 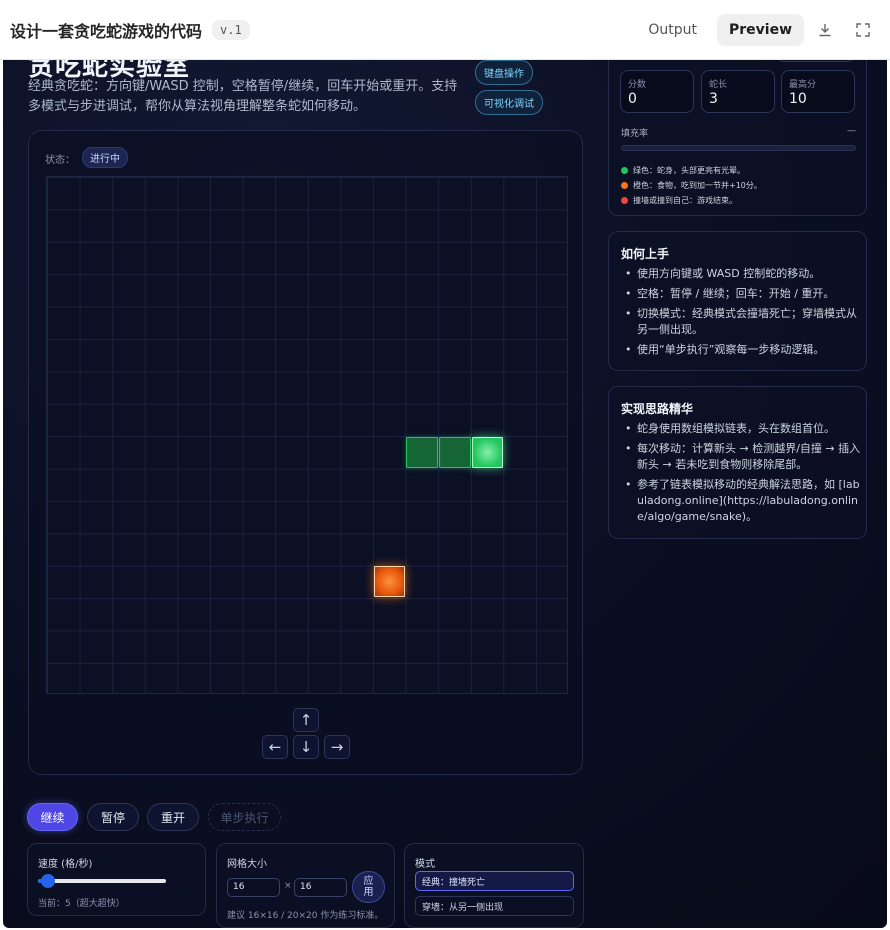 I want to click on mode-option-wrap: 穿墙：从另一侧出现, so click(x=494, y=906).